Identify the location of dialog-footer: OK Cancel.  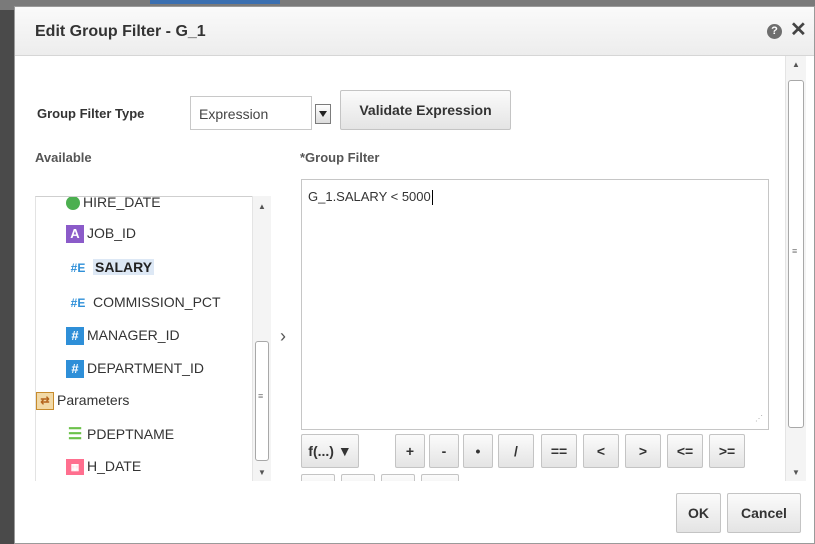
(414, 512).